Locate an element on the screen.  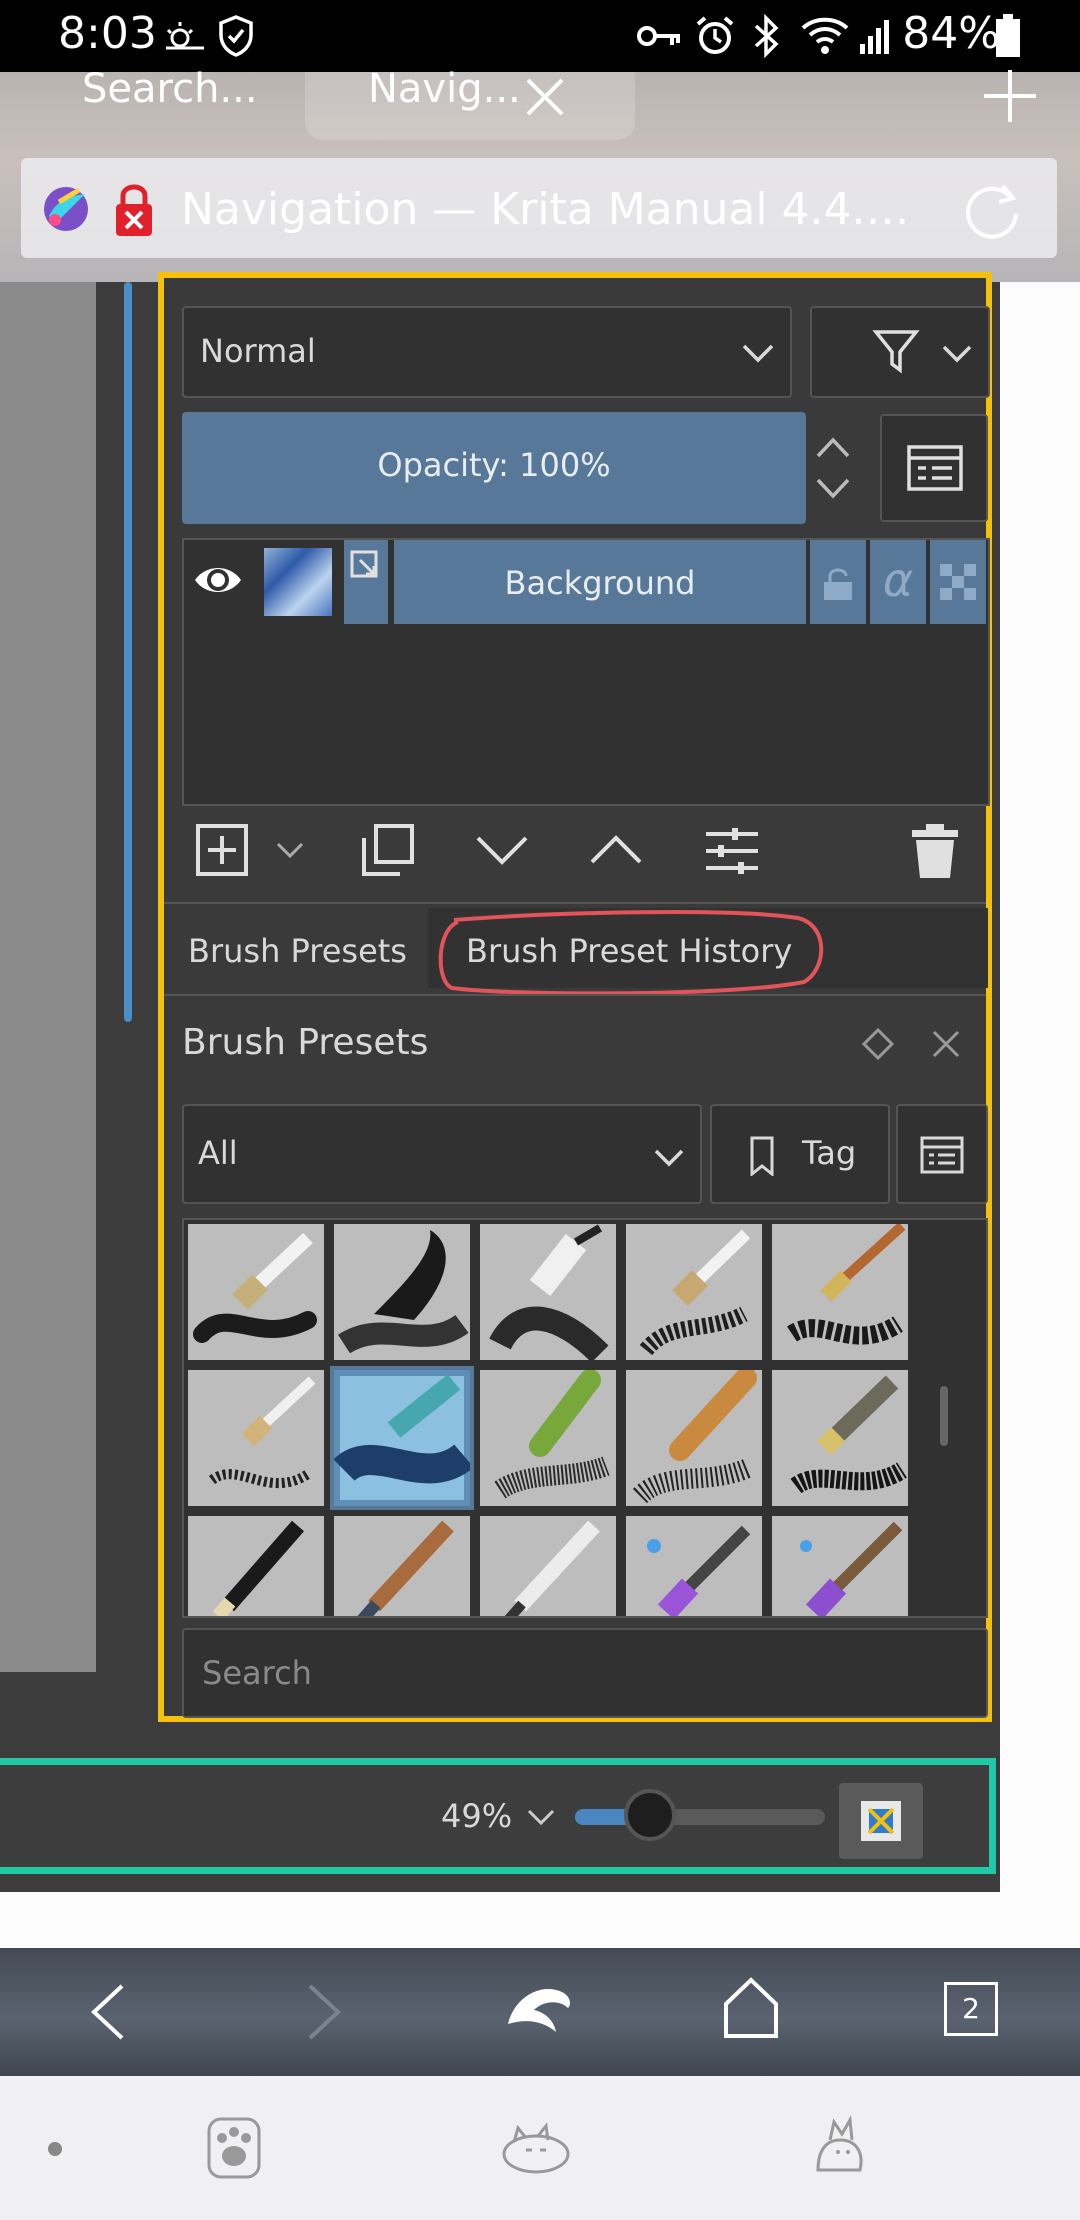
tab-brush-presets: Brush Presets is located at coordinates (297, 951).